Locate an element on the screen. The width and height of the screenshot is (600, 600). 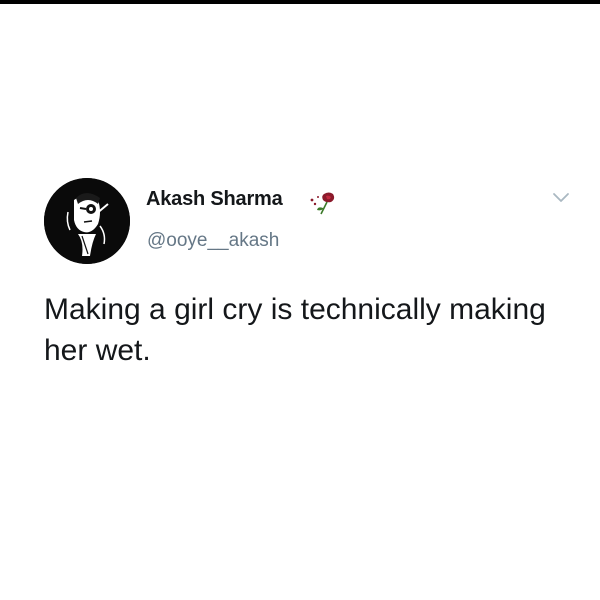
chevron-down-icon is located at coordinates (561, 198).